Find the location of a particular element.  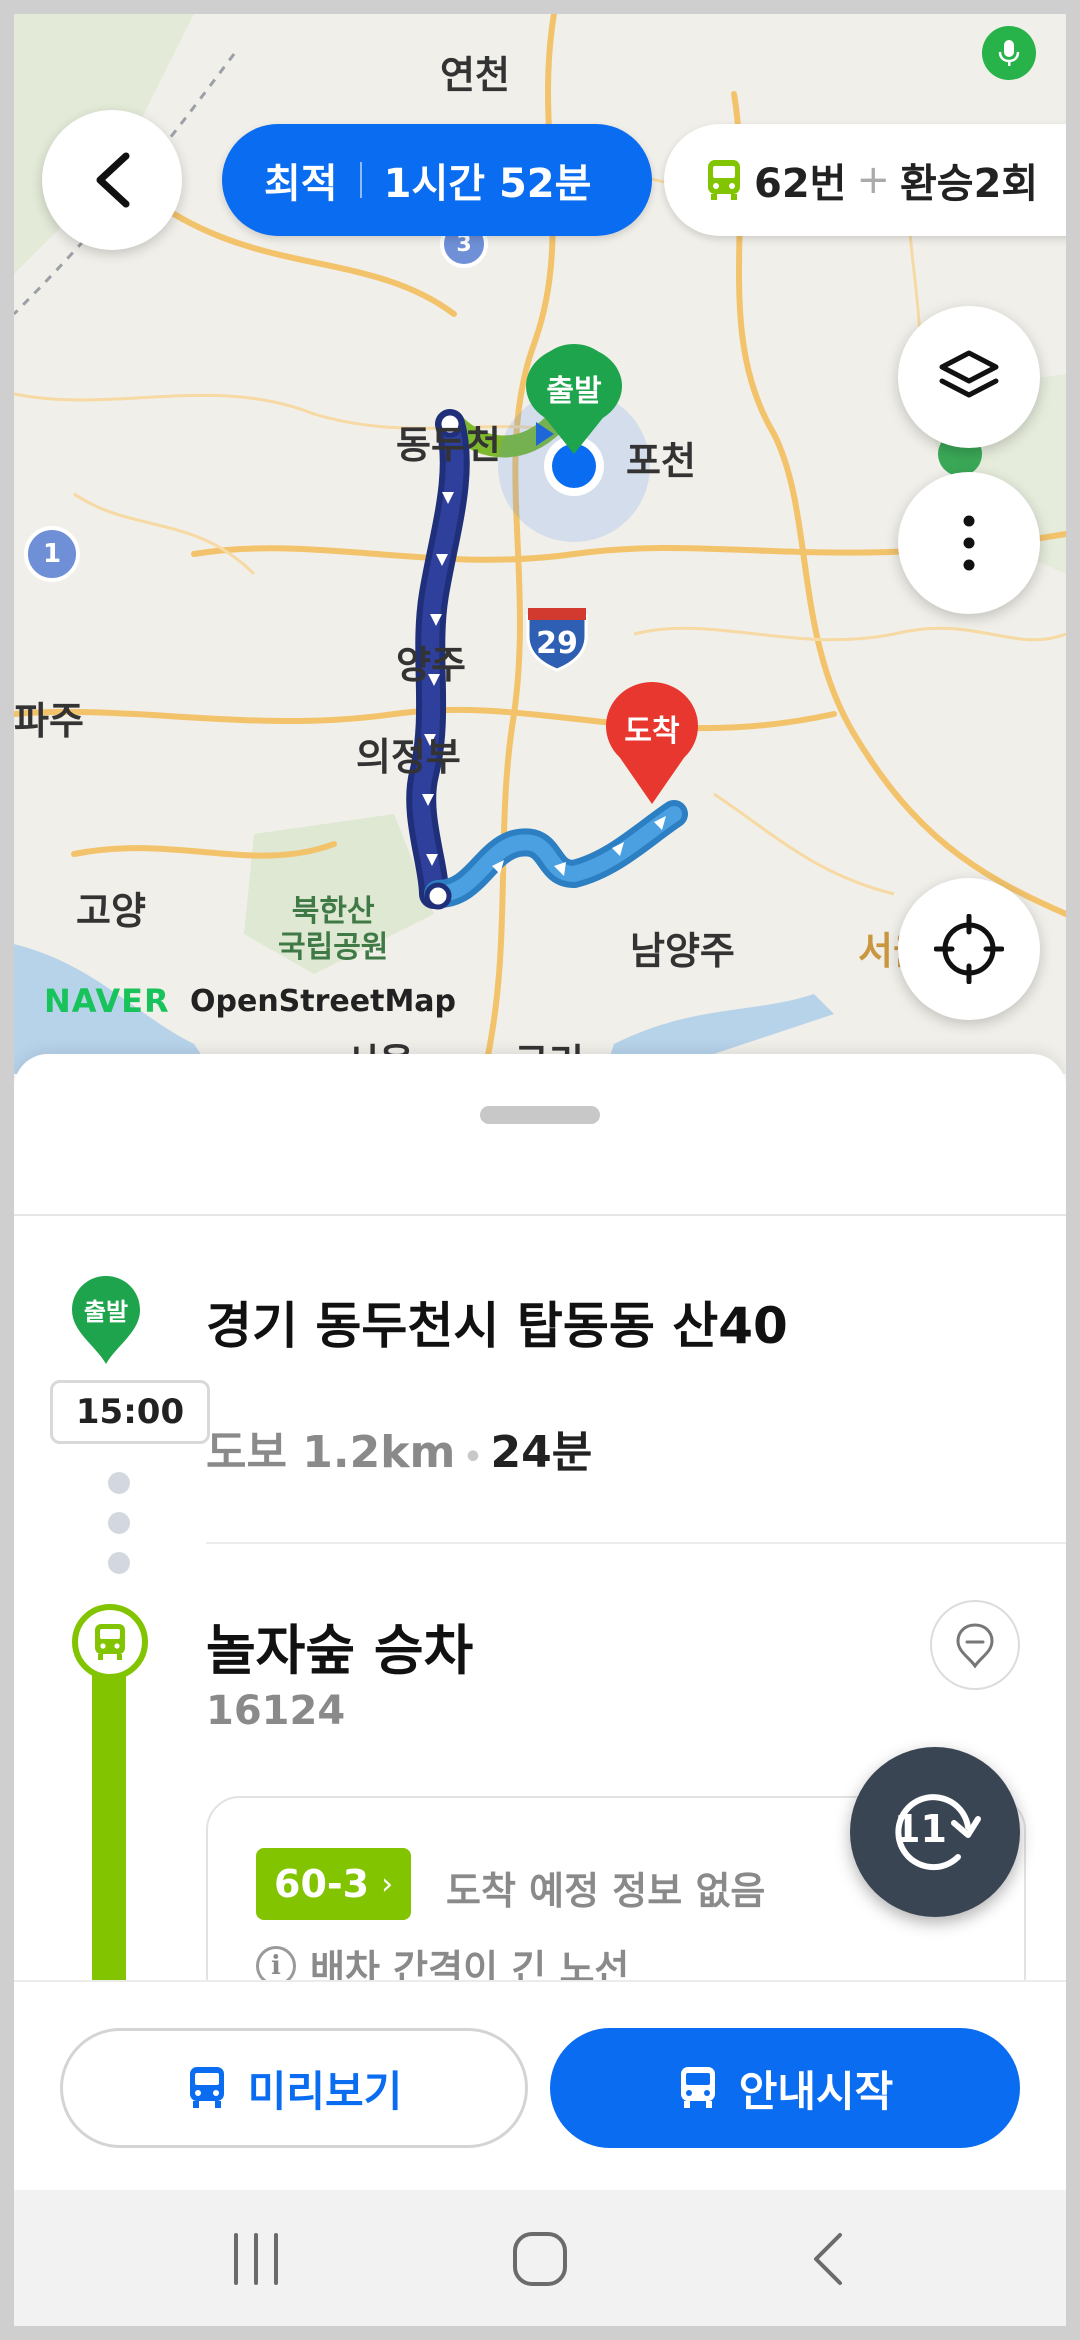

layers-button is located at coordinates (969, 377).